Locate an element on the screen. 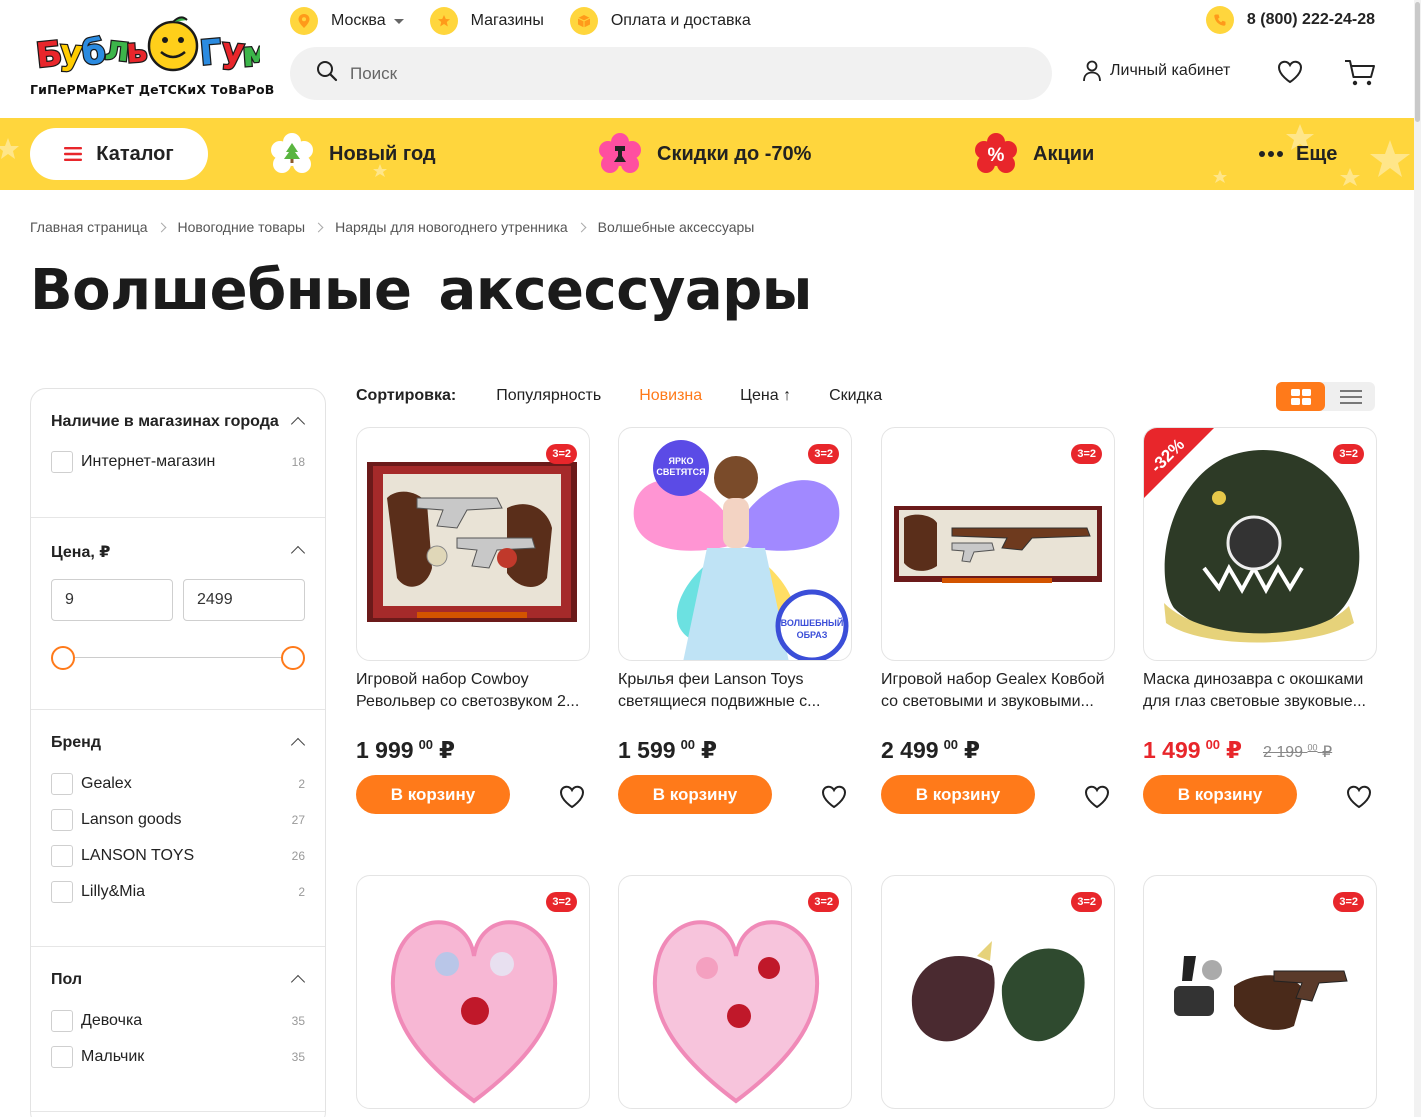 This screenshot has height=1117, width=1421. breadcrumb-item: Наряды для новогоднего утренника is located at coordinates (451, 227).